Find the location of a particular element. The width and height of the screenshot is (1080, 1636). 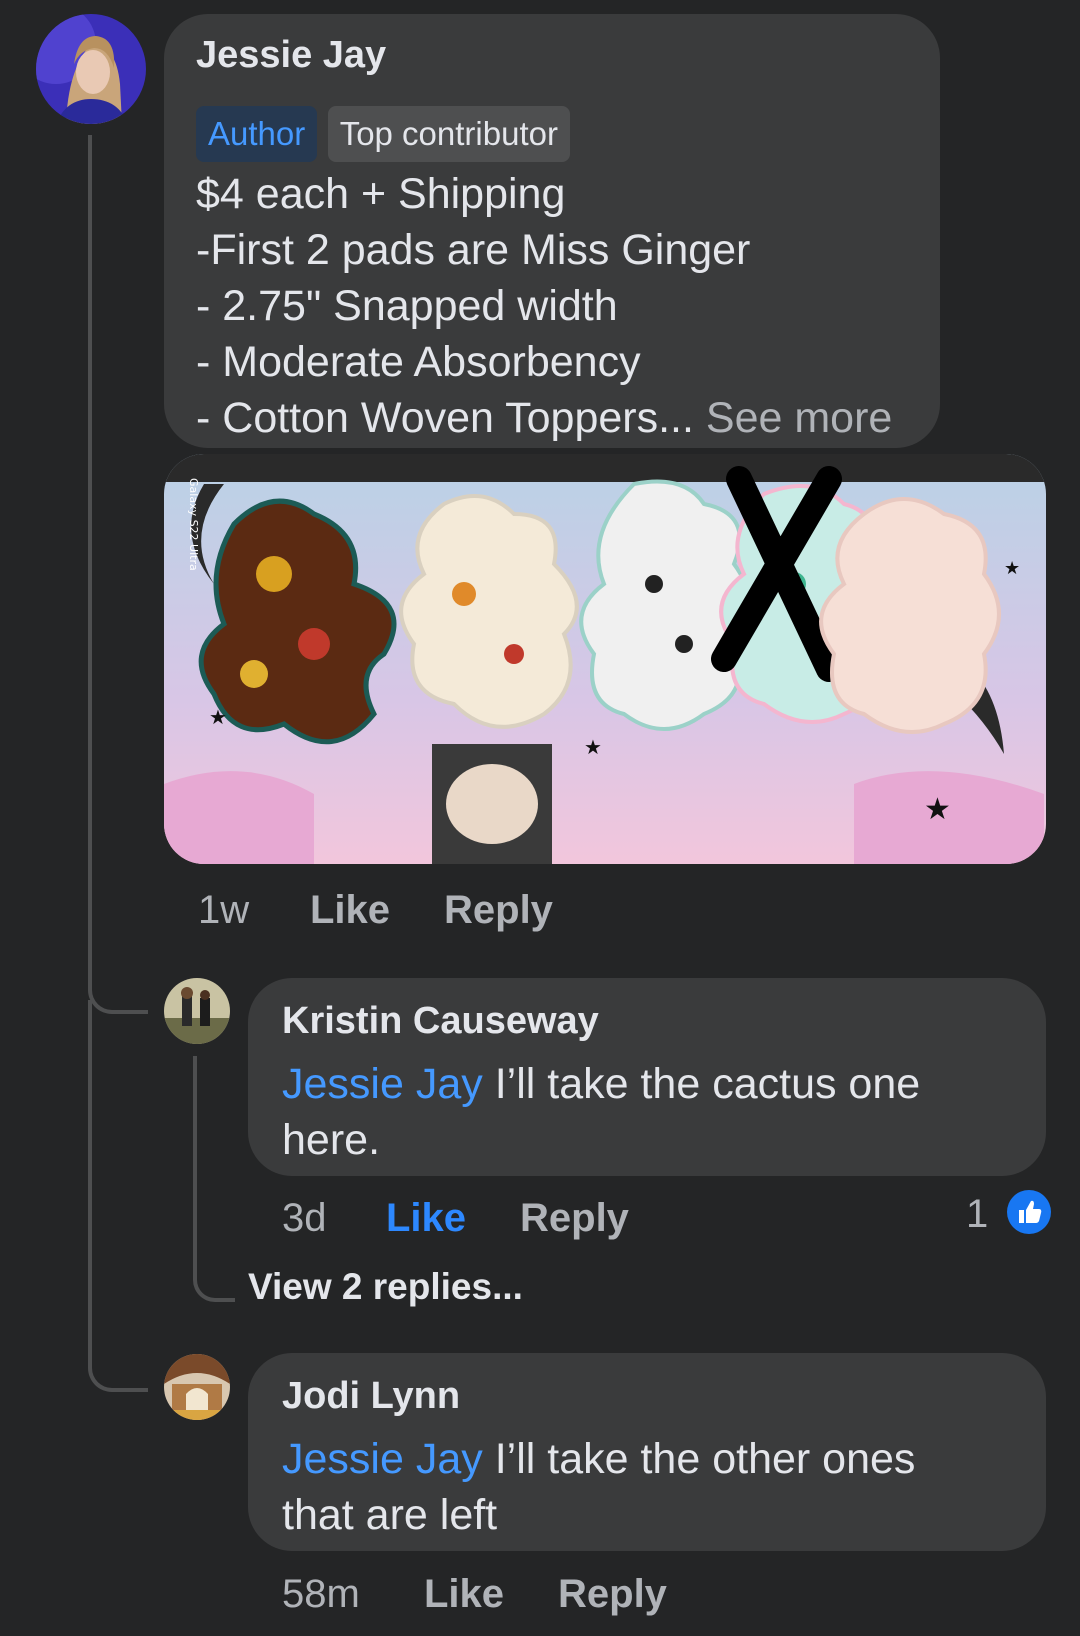

reply-line: Jessie Jay I’ll take the cactus one is located at coordinates (601, 1084).